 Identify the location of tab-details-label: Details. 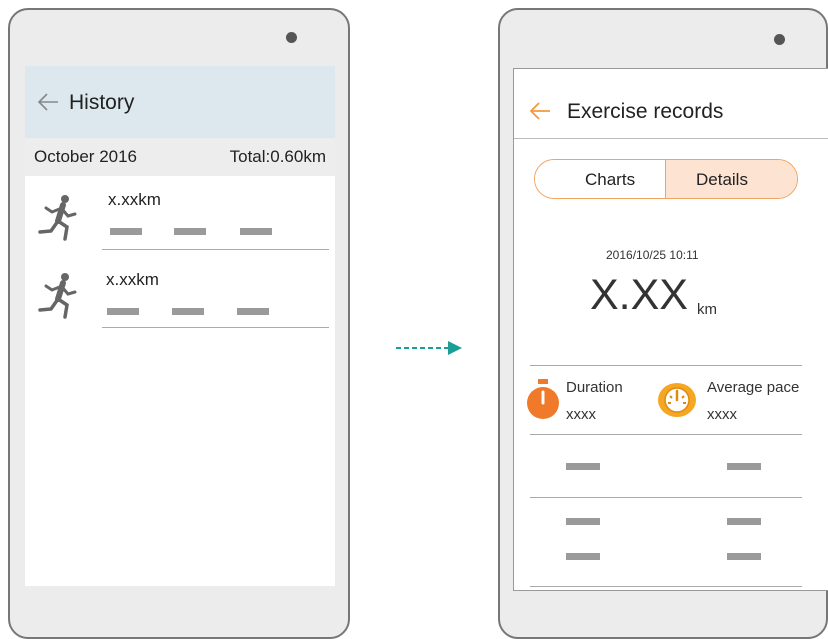
(722, 179).